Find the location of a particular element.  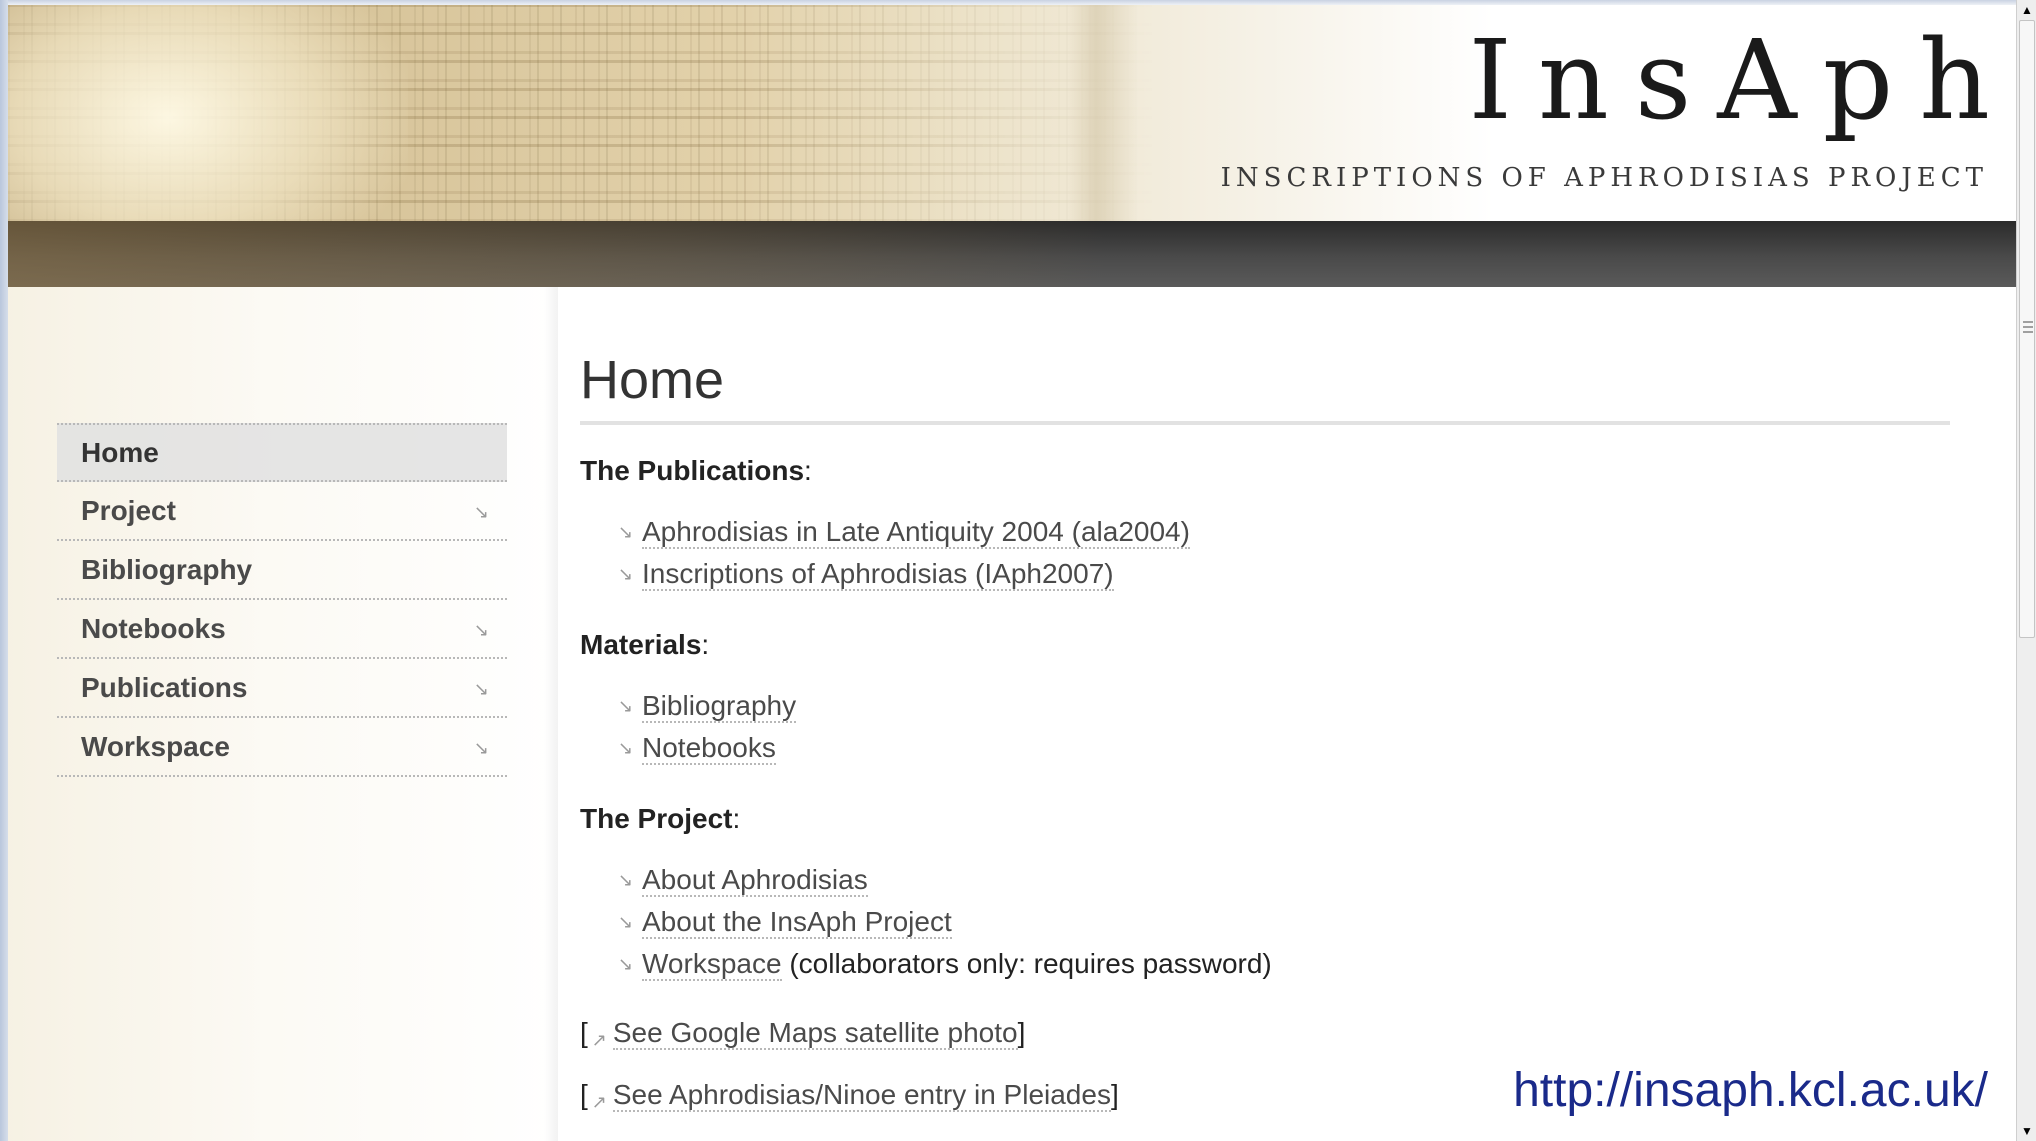

sidebar-item-label: Notebooks is located at coordinates (153, 628).